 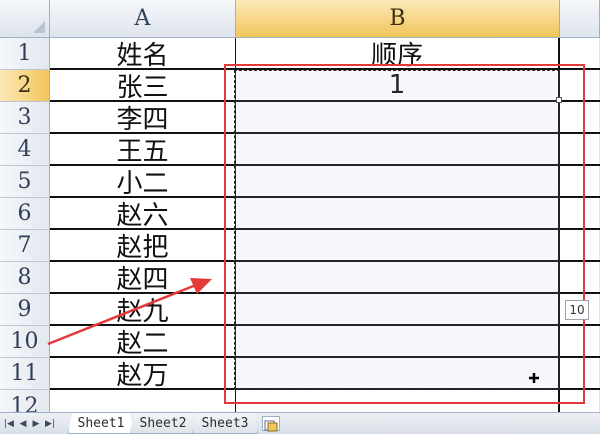 I want to click on autofill-value-tooltip: 10, so click(x=577, y=310).